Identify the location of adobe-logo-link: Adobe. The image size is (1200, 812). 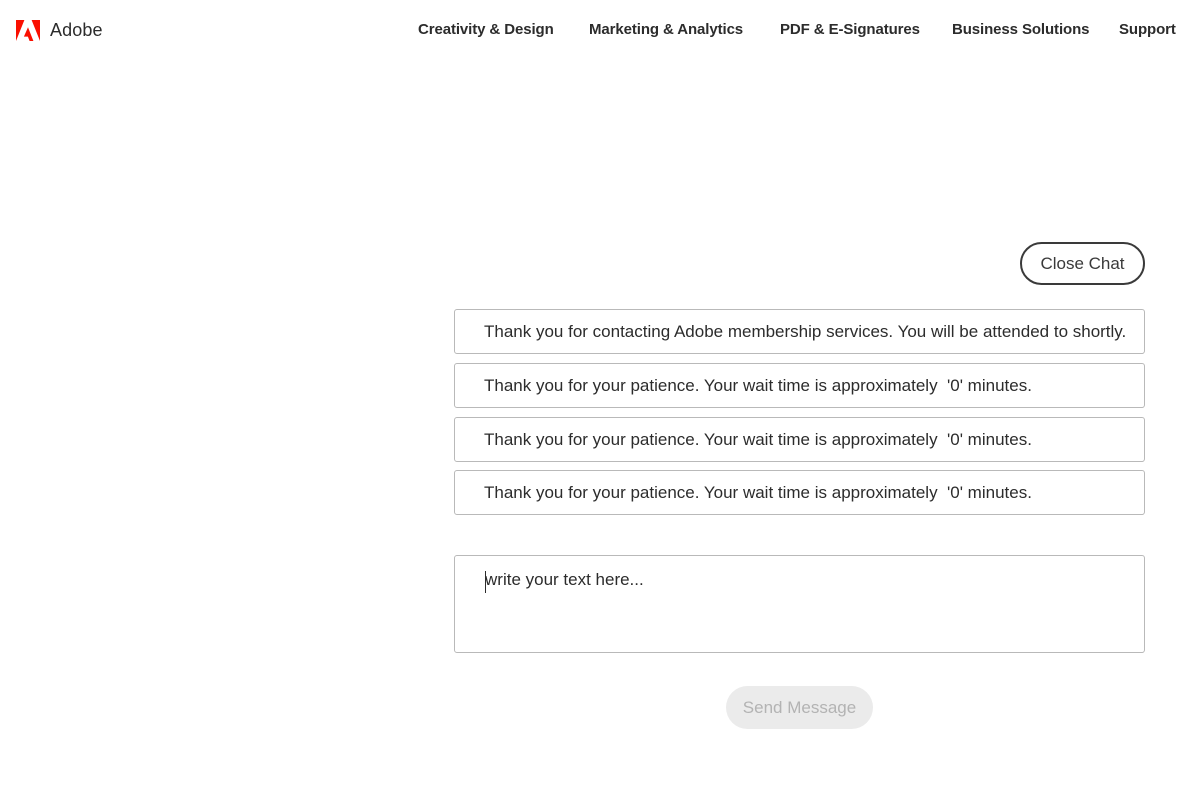
(59, 30).